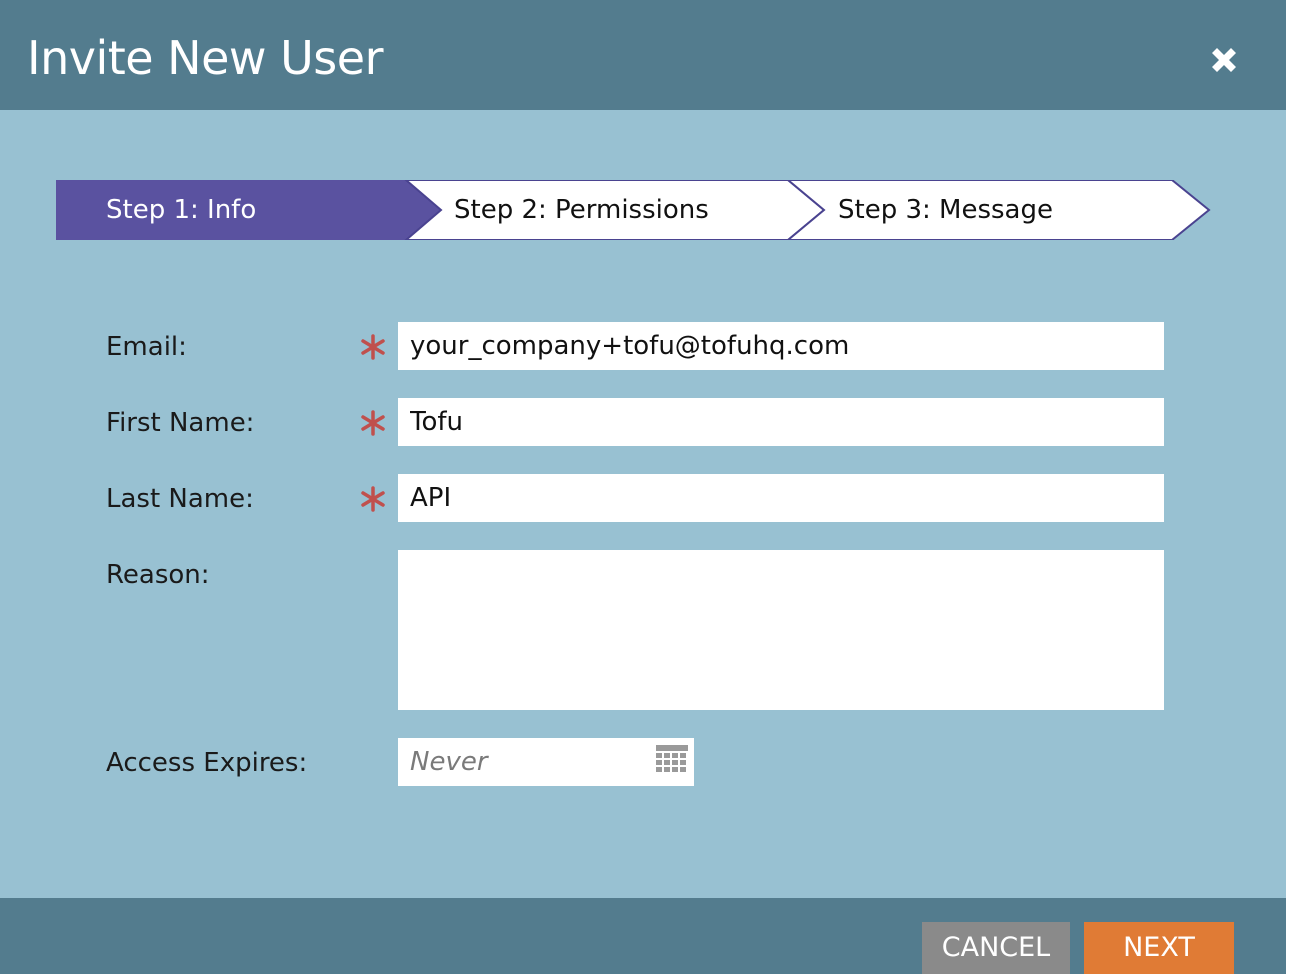 This screenshot has height=974, width=1294. I want to click on dialog-title: Invite New User, so click(205, 58).